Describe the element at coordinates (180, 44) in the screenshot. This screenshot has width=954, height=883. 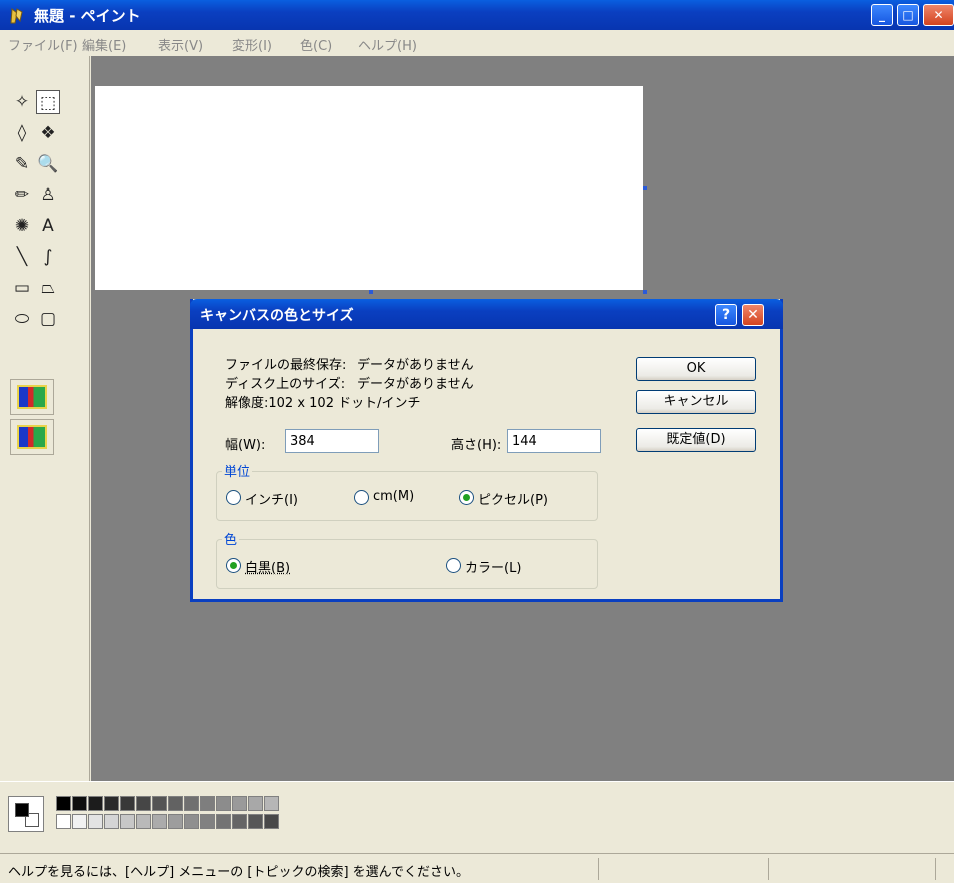
I see `menu-view: 表示(V)` at that location.